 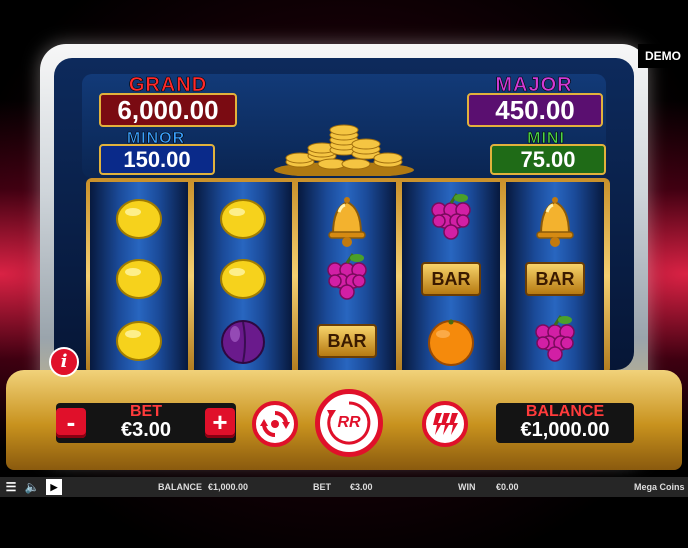 I want to click on demo-badge: DEMO, so click(x=663, y=56).